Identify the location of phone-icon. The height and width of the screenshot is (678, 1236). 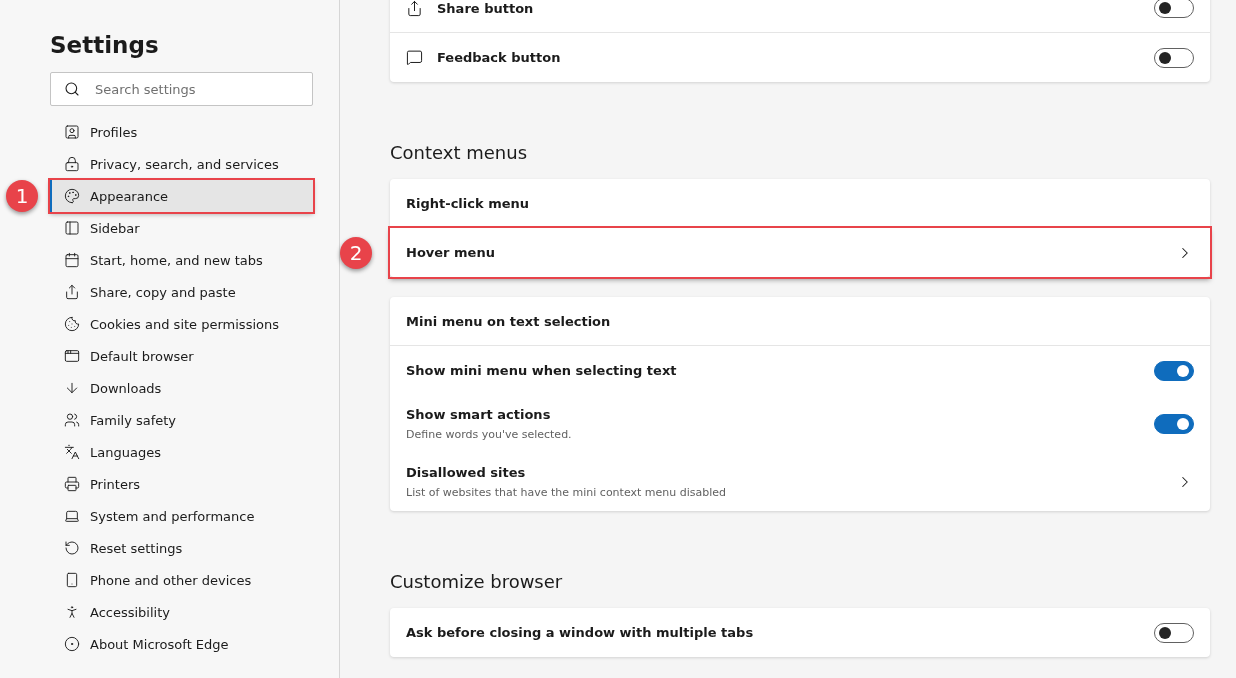
(72, 580).